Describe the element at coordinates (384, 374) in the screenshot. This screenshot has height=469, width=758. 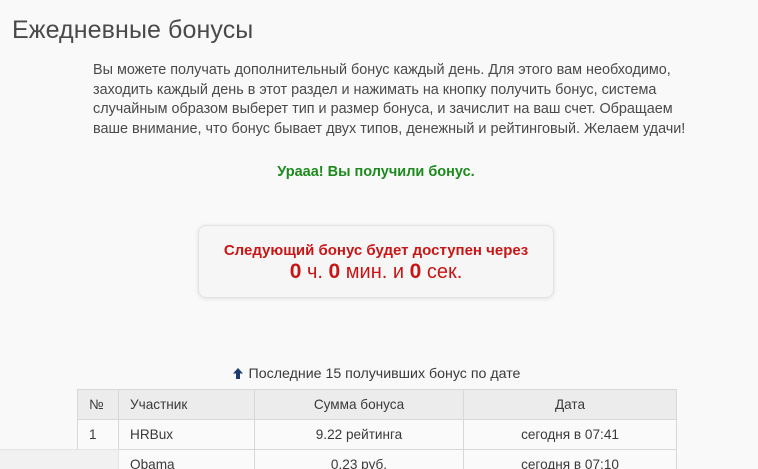
I see `recent-heading-label: Последние 15 получивших бонус по дате` at that location.